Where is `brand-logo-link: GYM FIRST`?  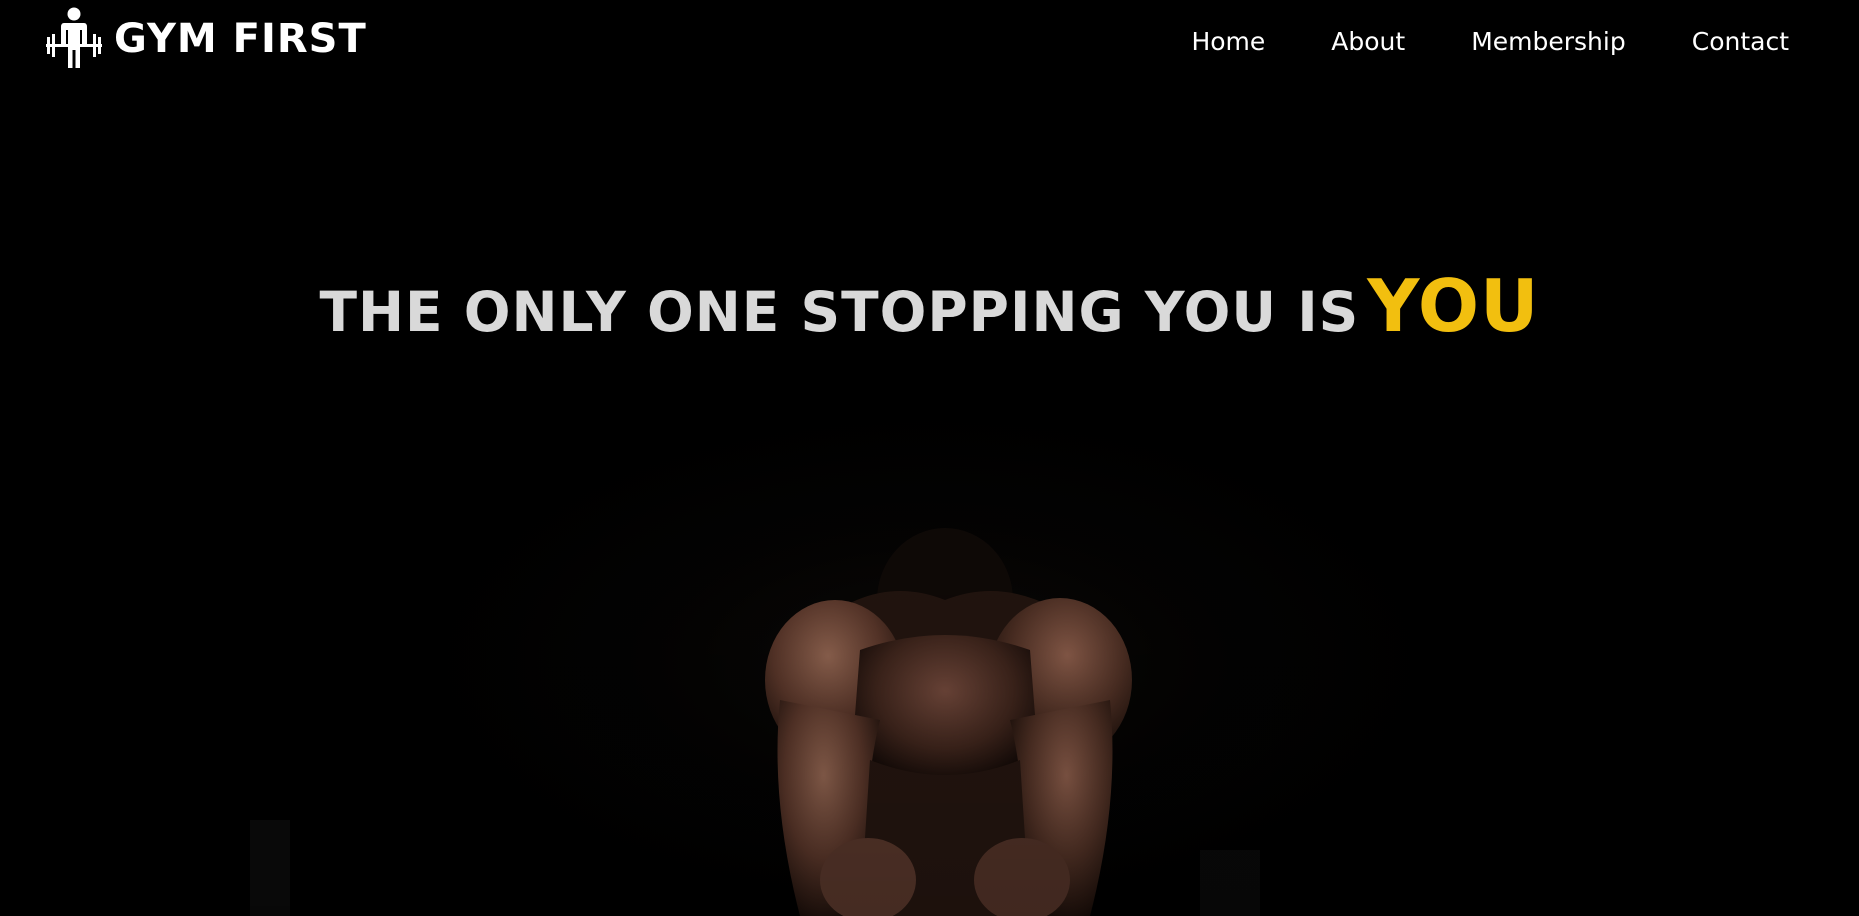 brand-logo-link: GYM FIRST is located at coordinates (205, 39).